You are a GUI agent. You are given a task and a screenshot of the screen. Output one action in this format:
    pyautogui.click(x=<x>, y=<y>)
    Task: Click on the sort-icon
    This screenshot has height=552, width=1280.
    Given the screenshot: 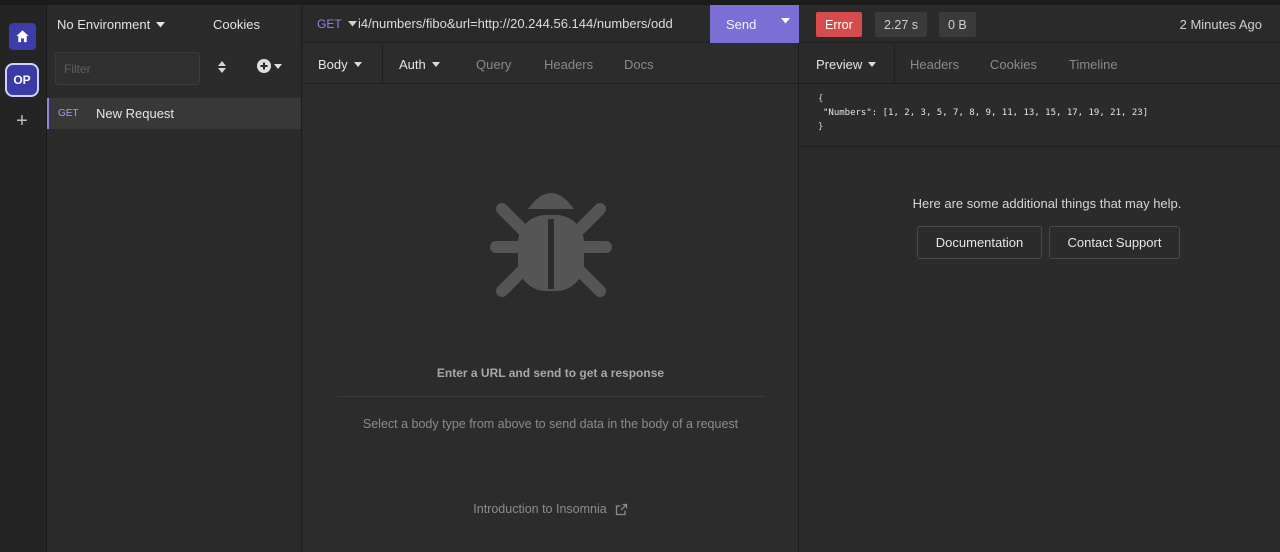 What is the action you would take?
    pyautogui.click(x=222, y=67)
    